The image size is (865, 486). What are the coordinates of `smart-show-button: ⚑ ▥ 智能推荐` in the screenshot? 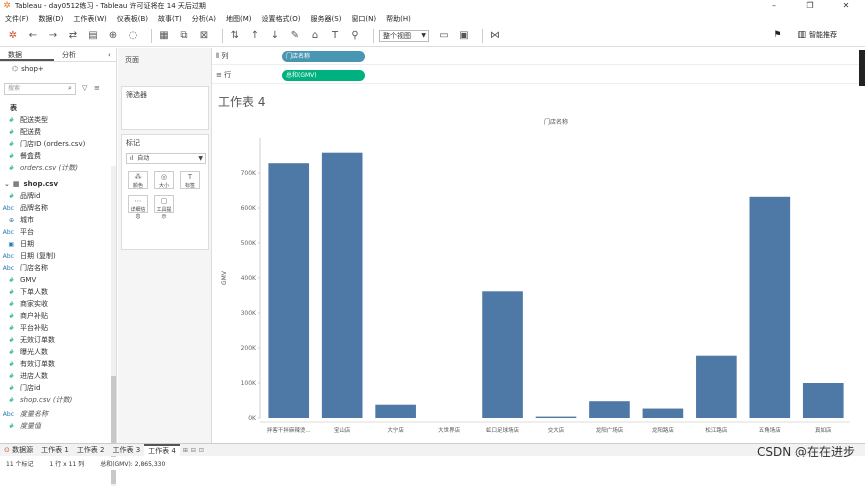 It's located at (805, 35).